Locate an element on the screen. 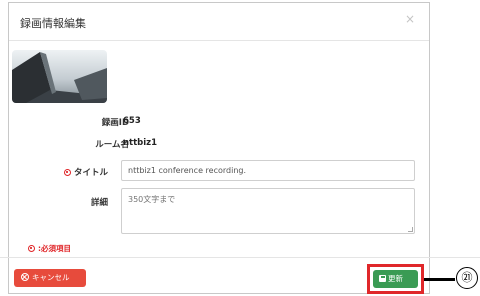 This screenshot has width=480, height=296. dialog-header: 録画情報編集 × is located at coordinates (219, 22).